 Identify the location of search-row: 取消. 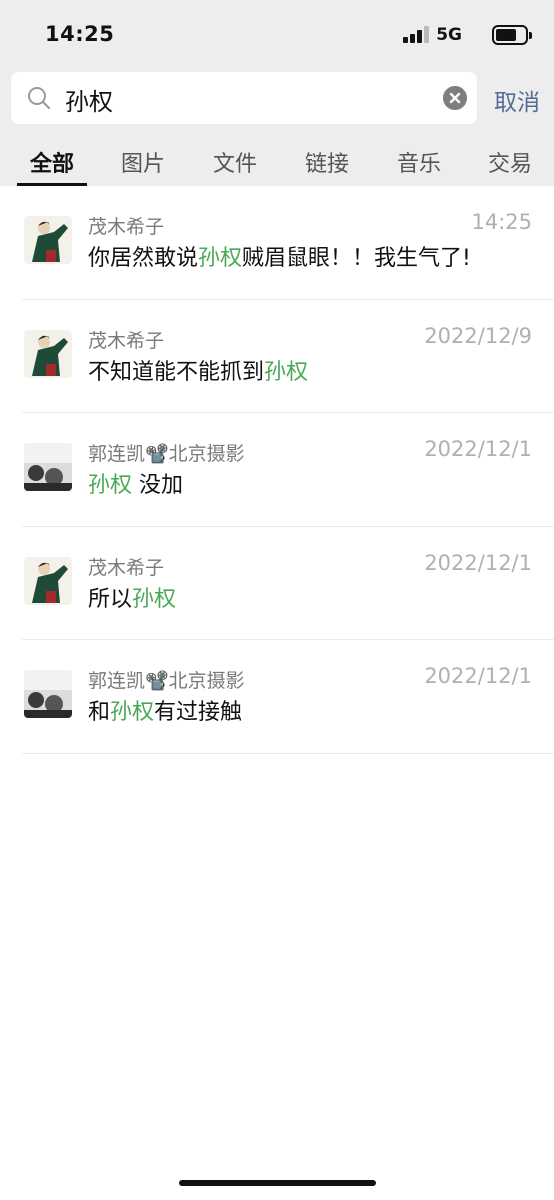
(282, 98).